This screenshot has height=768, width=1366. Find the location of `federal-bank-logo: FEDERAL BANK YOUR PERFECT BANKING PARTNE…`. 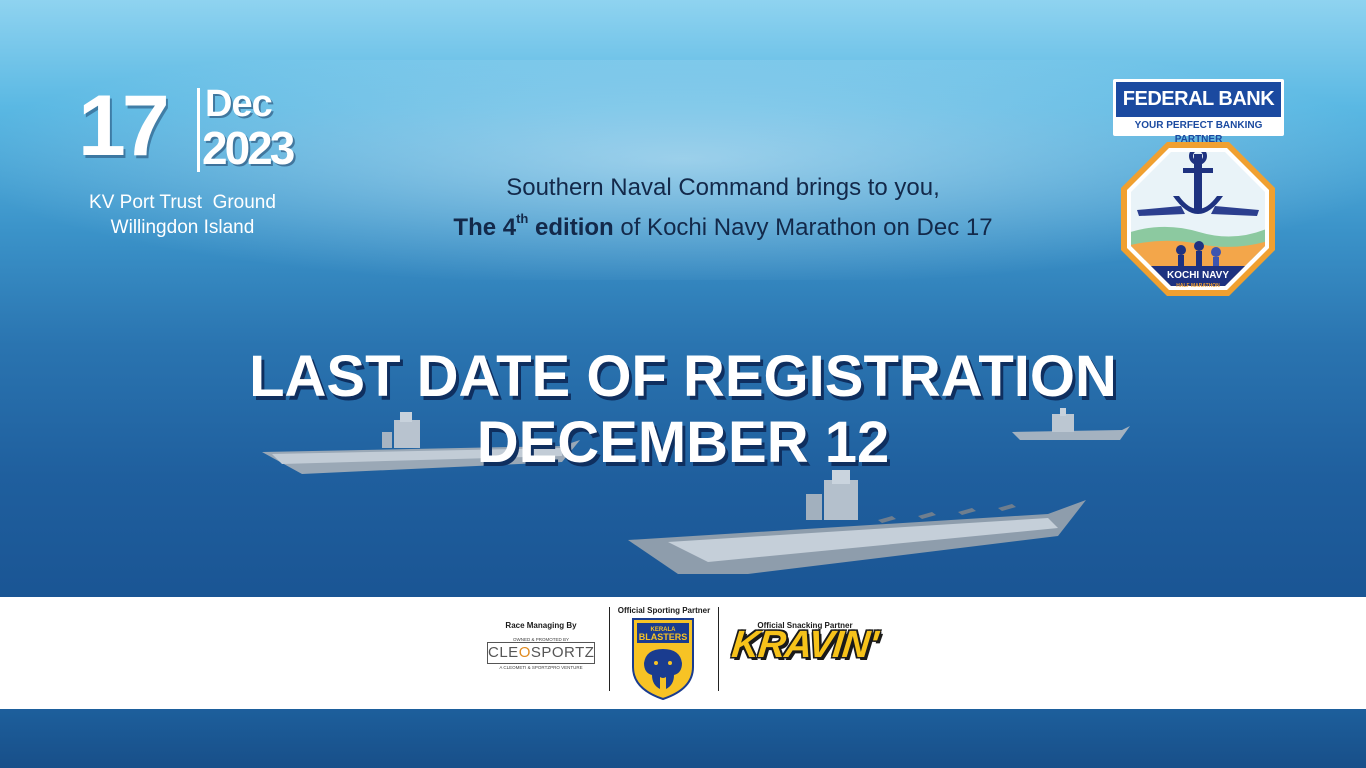

federal-bank-logo: FEDERAL BANK YOUR PERFECT BANKING PARTNE… is located at coordinates (1198, 112).